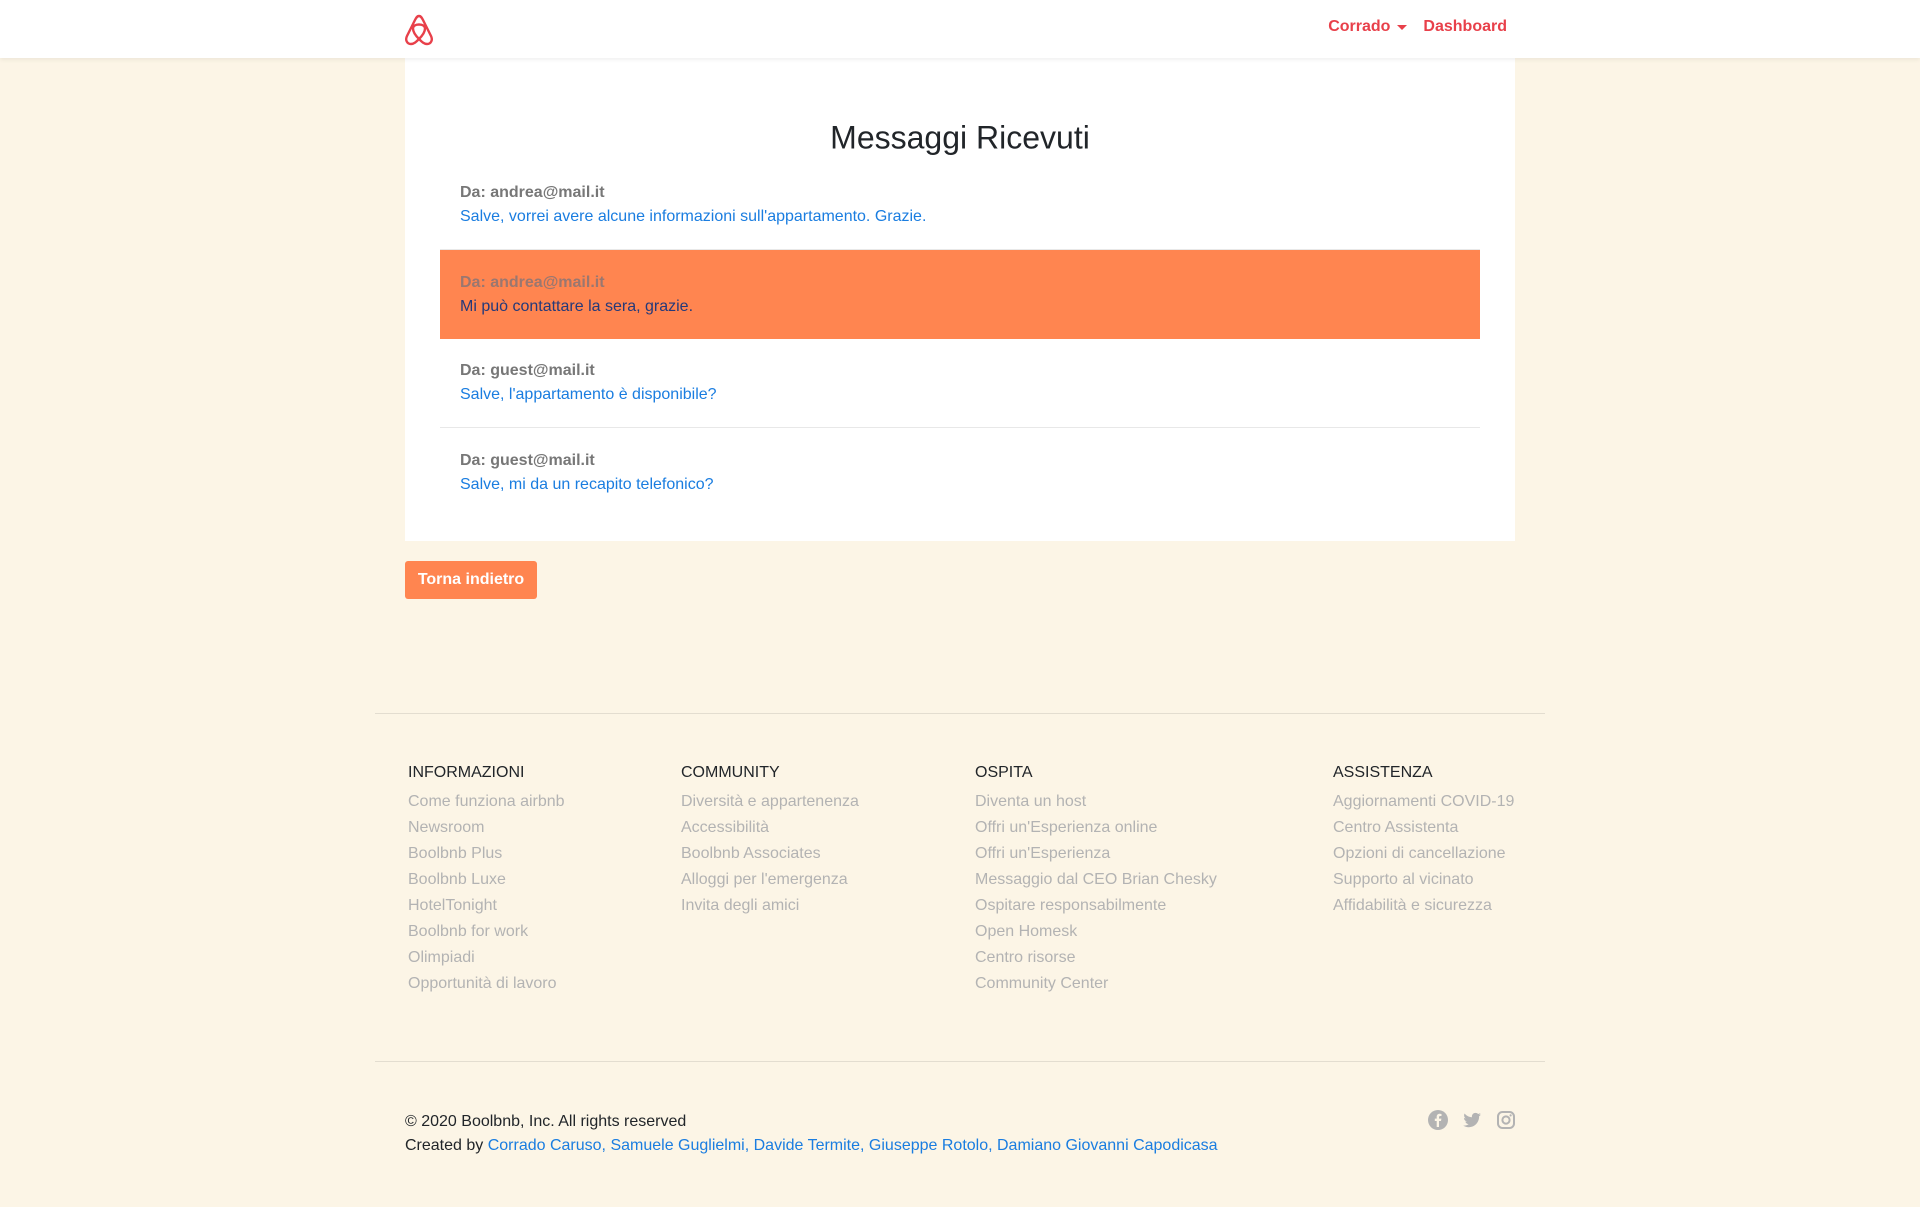 This screenshot has width=1920, height=1207. I want to click on dashboard-link: Dashboard, so click(1465, 27).